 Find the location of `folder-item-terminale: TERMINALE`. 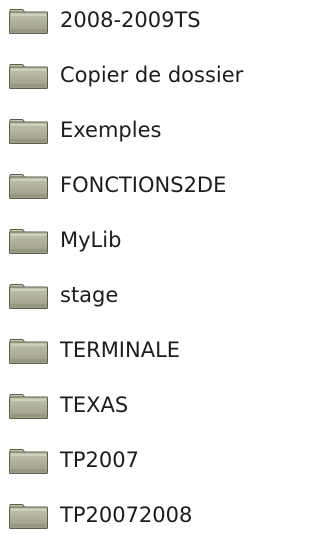

folder-item-terminale: TERMINALE is located at coordinates (146, 350).